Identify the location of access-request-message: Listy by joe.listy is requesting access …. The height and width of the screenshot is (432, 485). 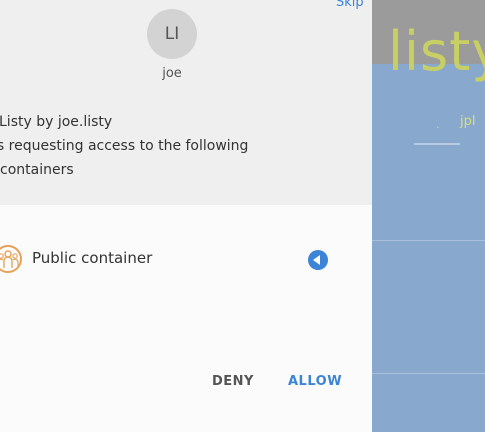
(145, 146).